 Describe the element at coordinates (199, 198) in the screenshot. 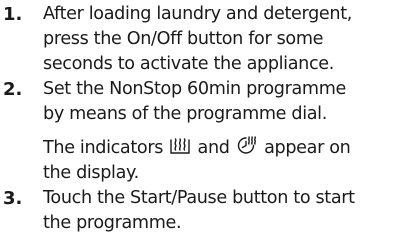

I see `step-text-line: Touch the Start/Pause button to start` at that location.